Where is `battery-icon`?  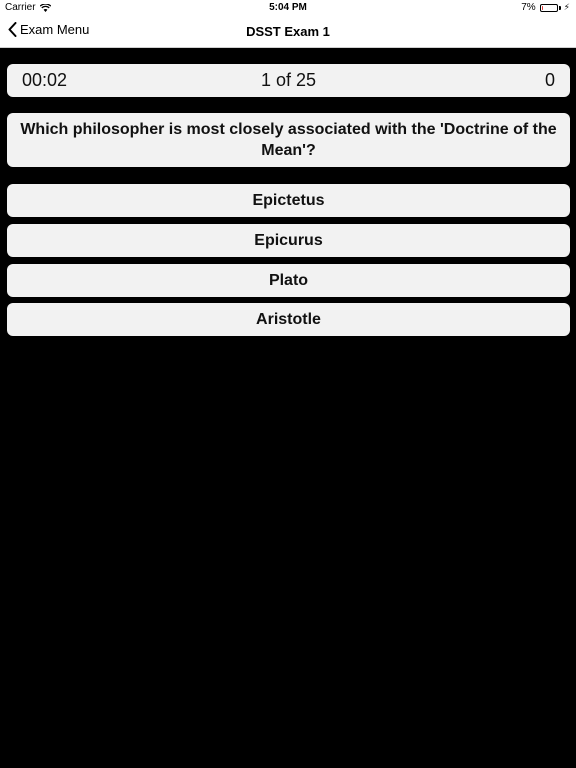 battery-icon is located at coordinates (548, 7).